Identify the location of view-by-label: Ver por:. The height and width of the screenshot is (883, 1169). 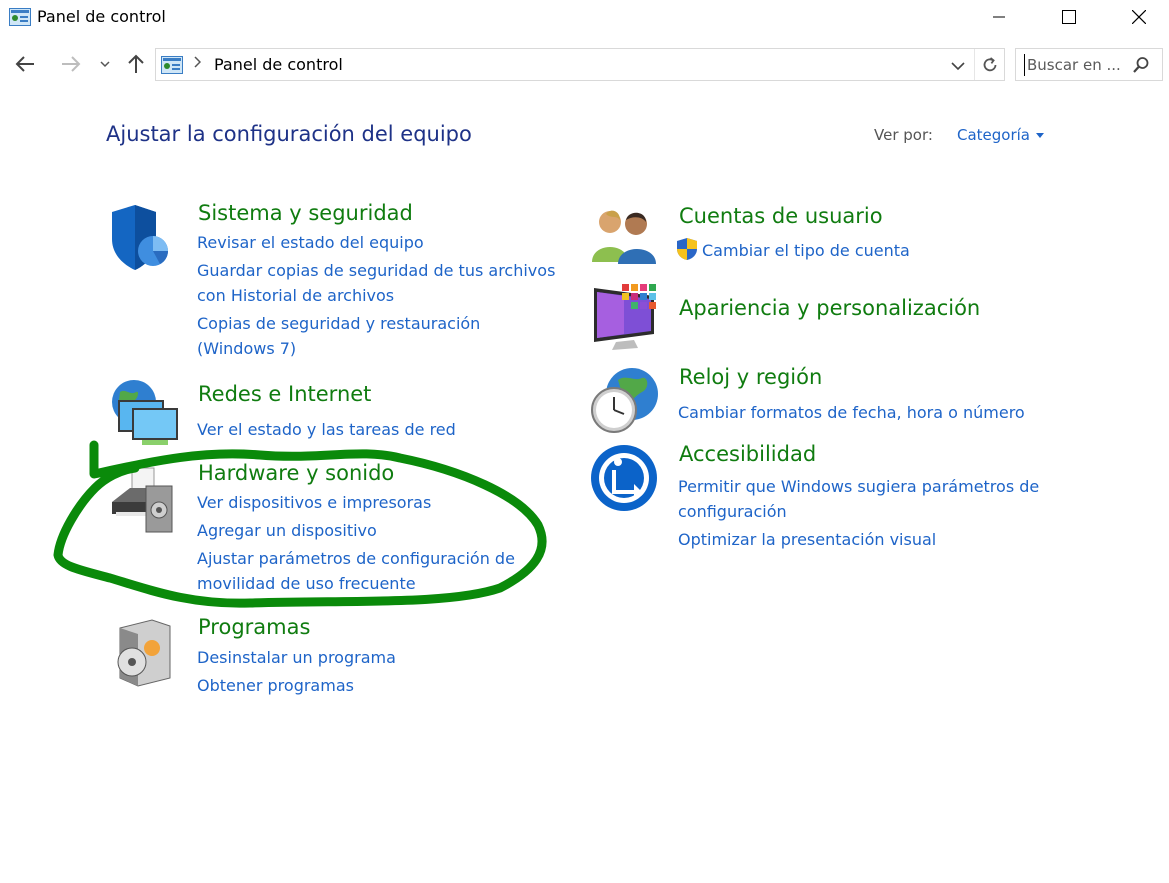
(903, 135).